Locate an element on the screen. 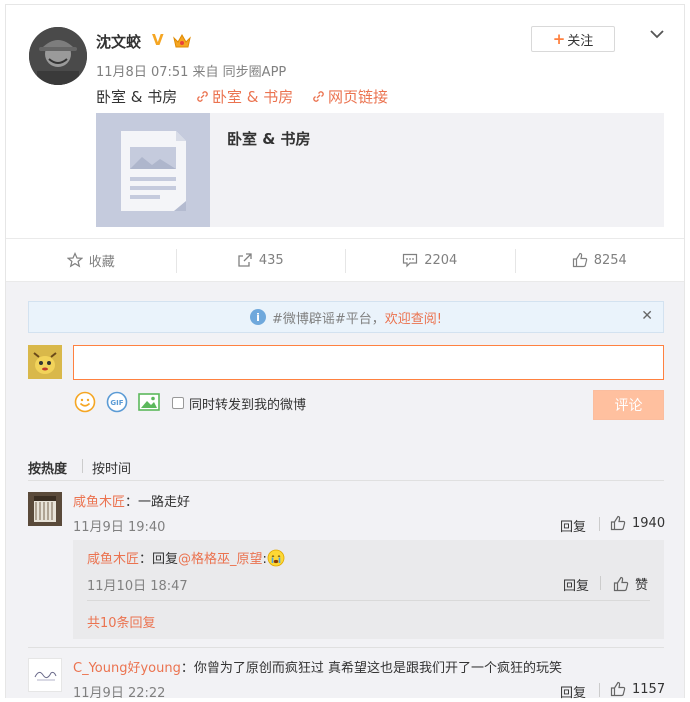 Image resolution: width=690 pixels, height=702 pixels. mention-link: @格格巫_原望 is located at coordinates (220, 559).